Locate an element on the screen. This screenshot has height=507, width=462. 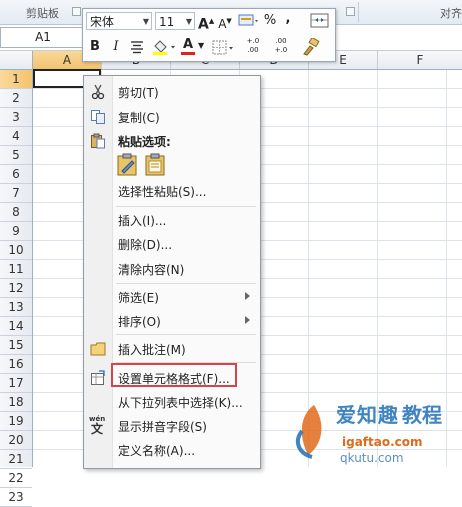
ribbon-group-align: 对齐 is located at coordinates (451, 13).